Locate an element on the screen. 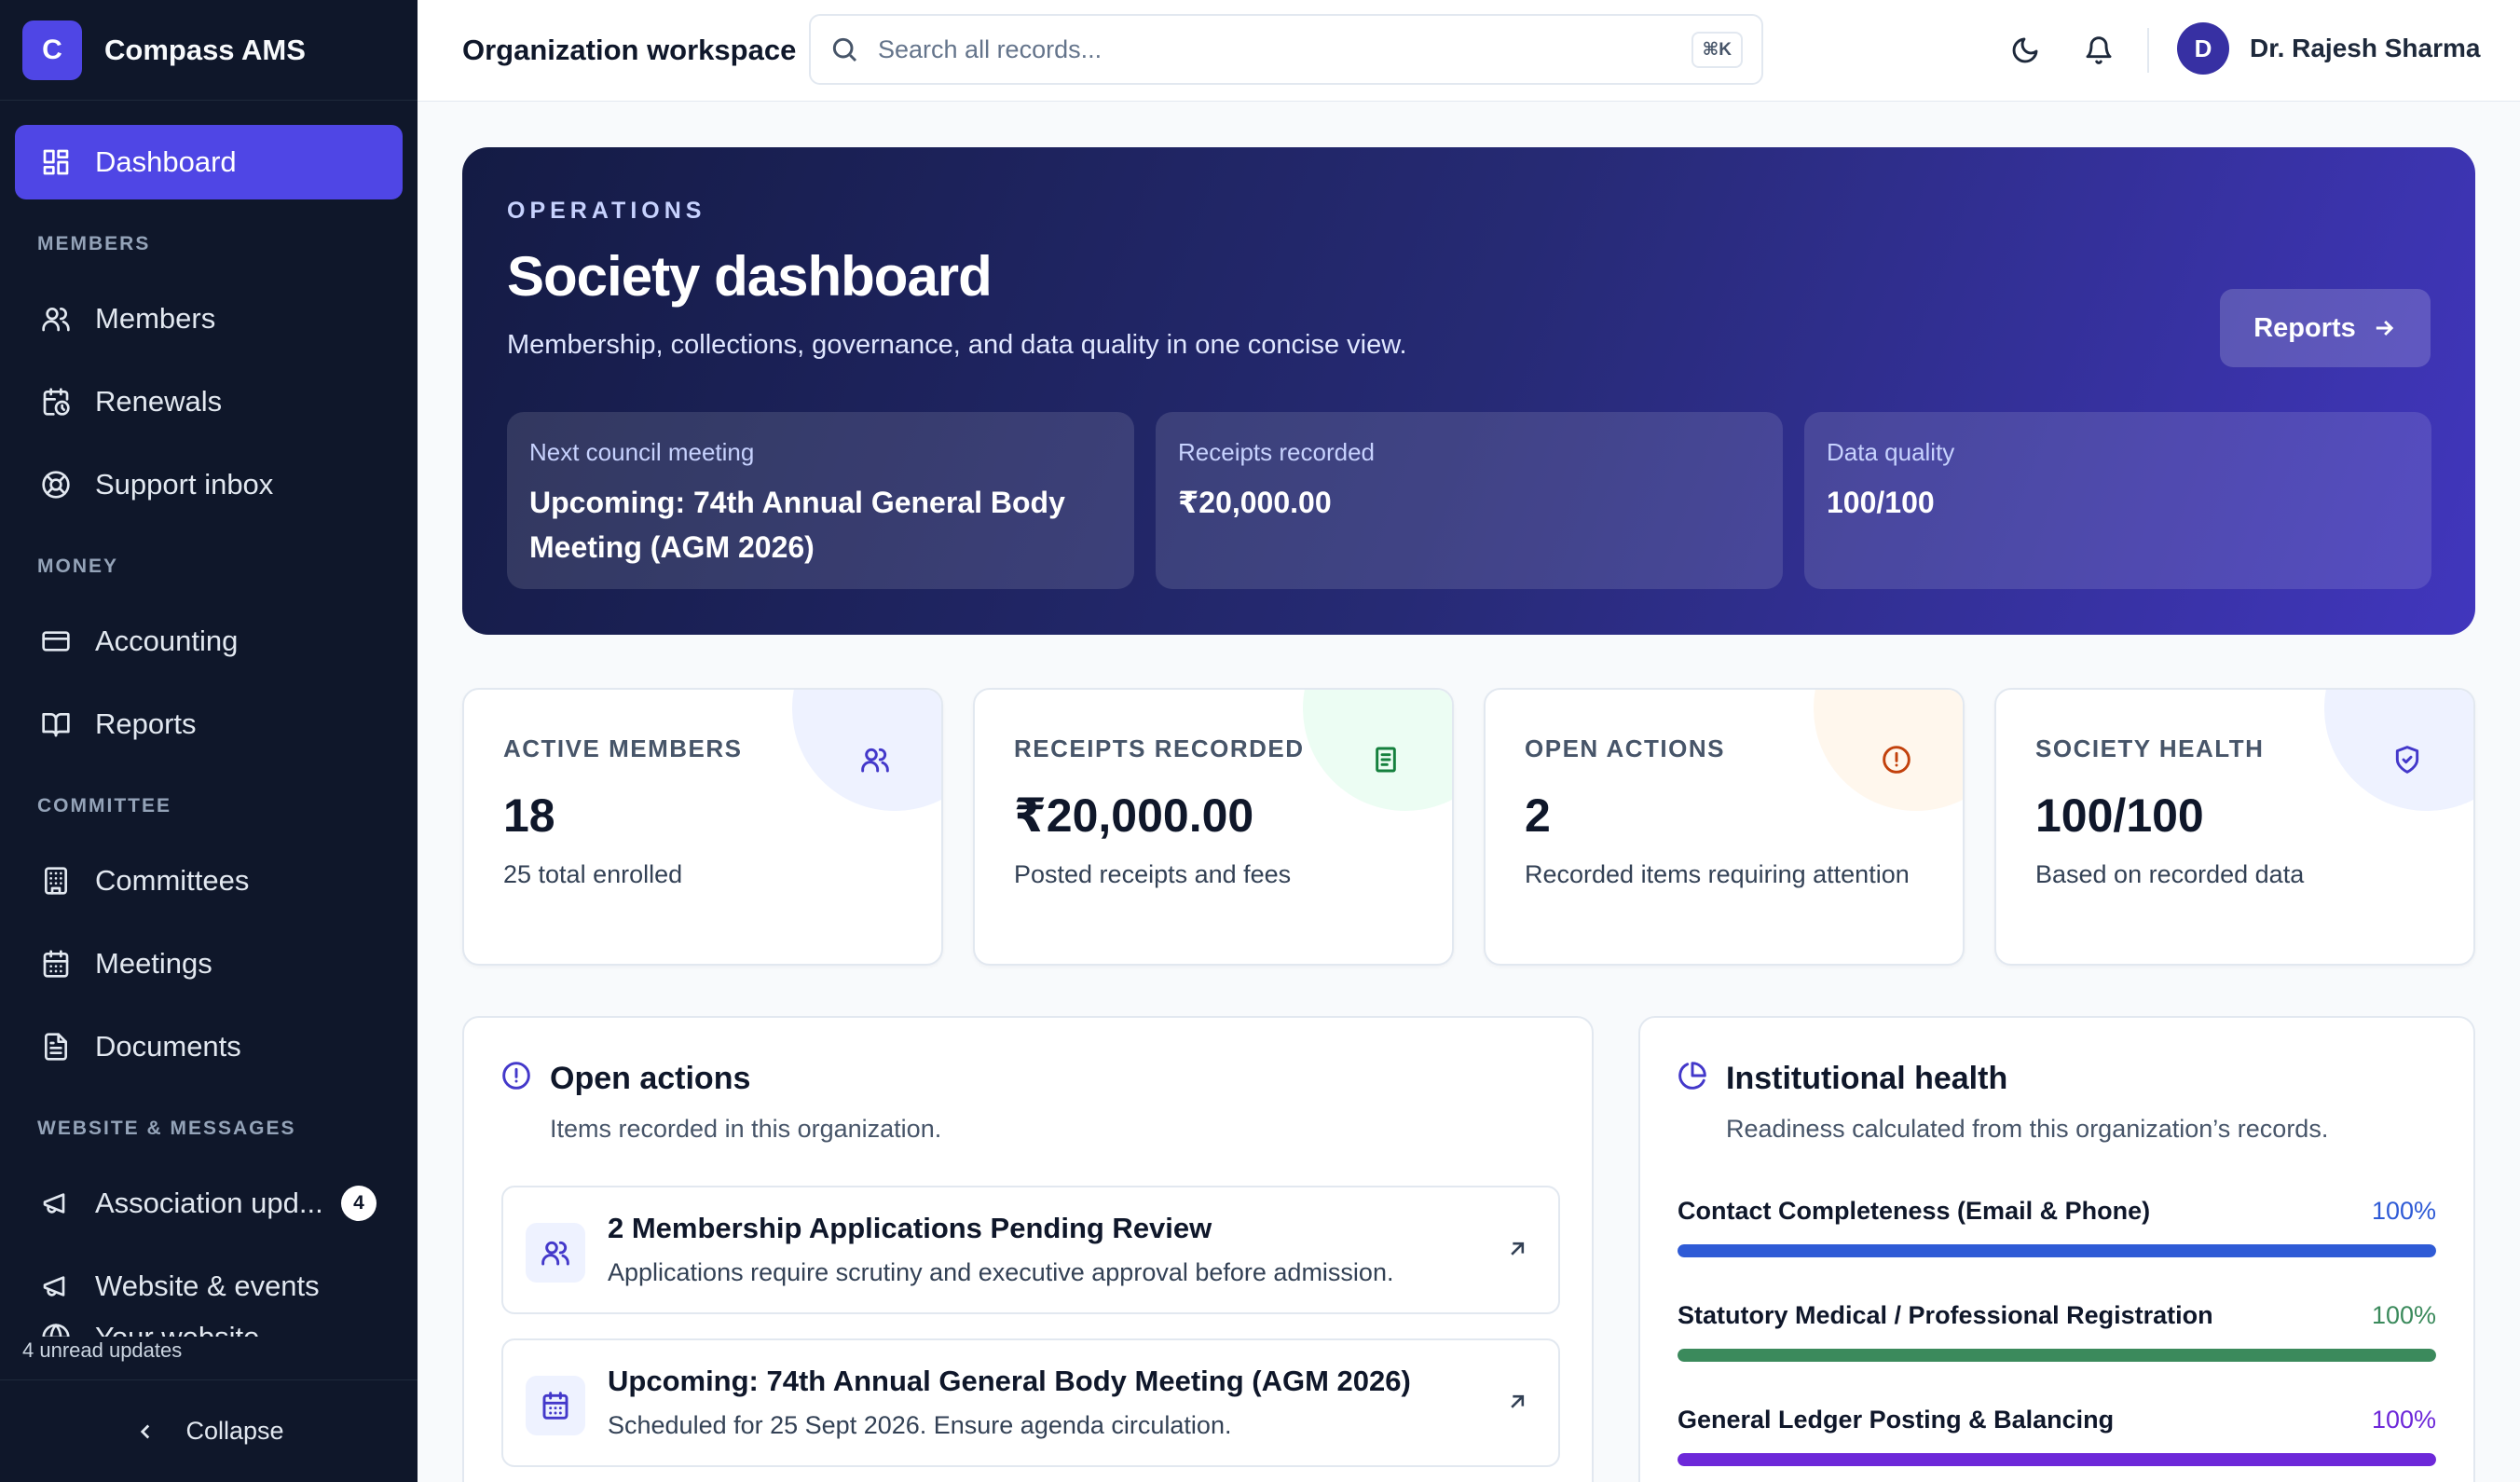  nav-section-members: MEMBERS is located at coordinates (94, 244).